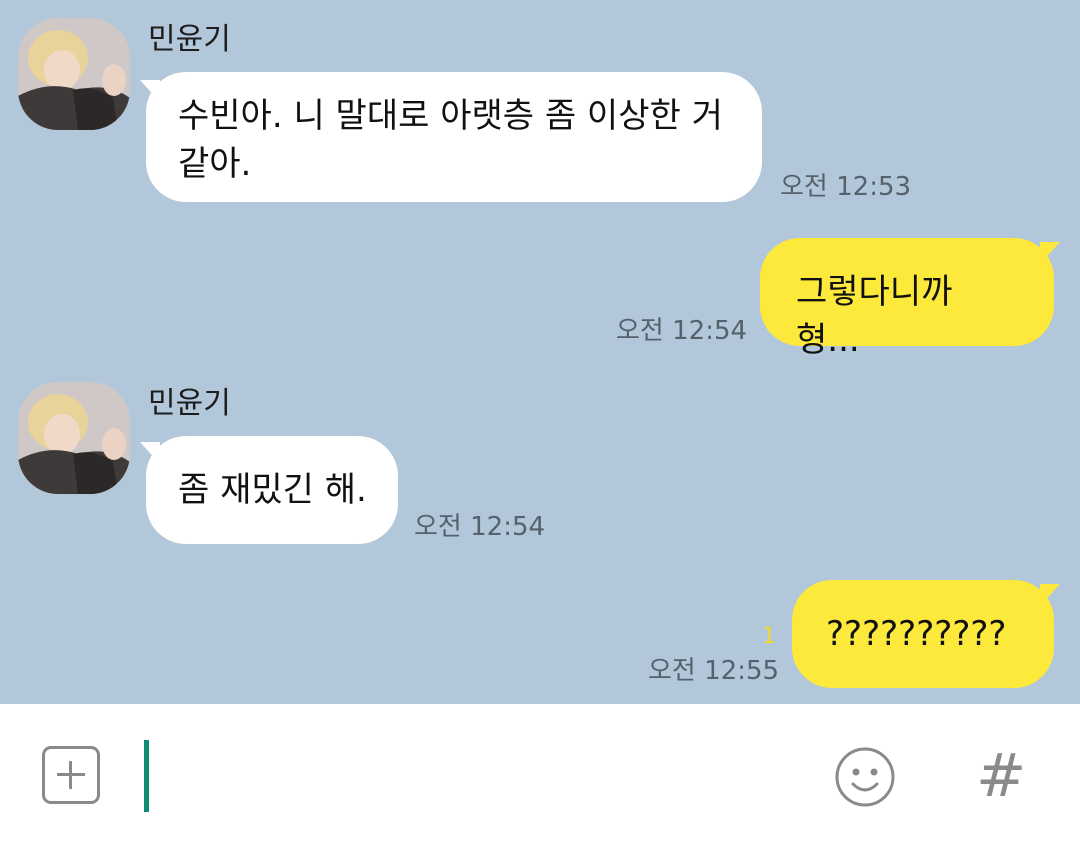 The image size is (1080, 848). Describe the element at coordinates (846, 187) in the screenshot. I see `message-time: 오전 12:53` at that location.